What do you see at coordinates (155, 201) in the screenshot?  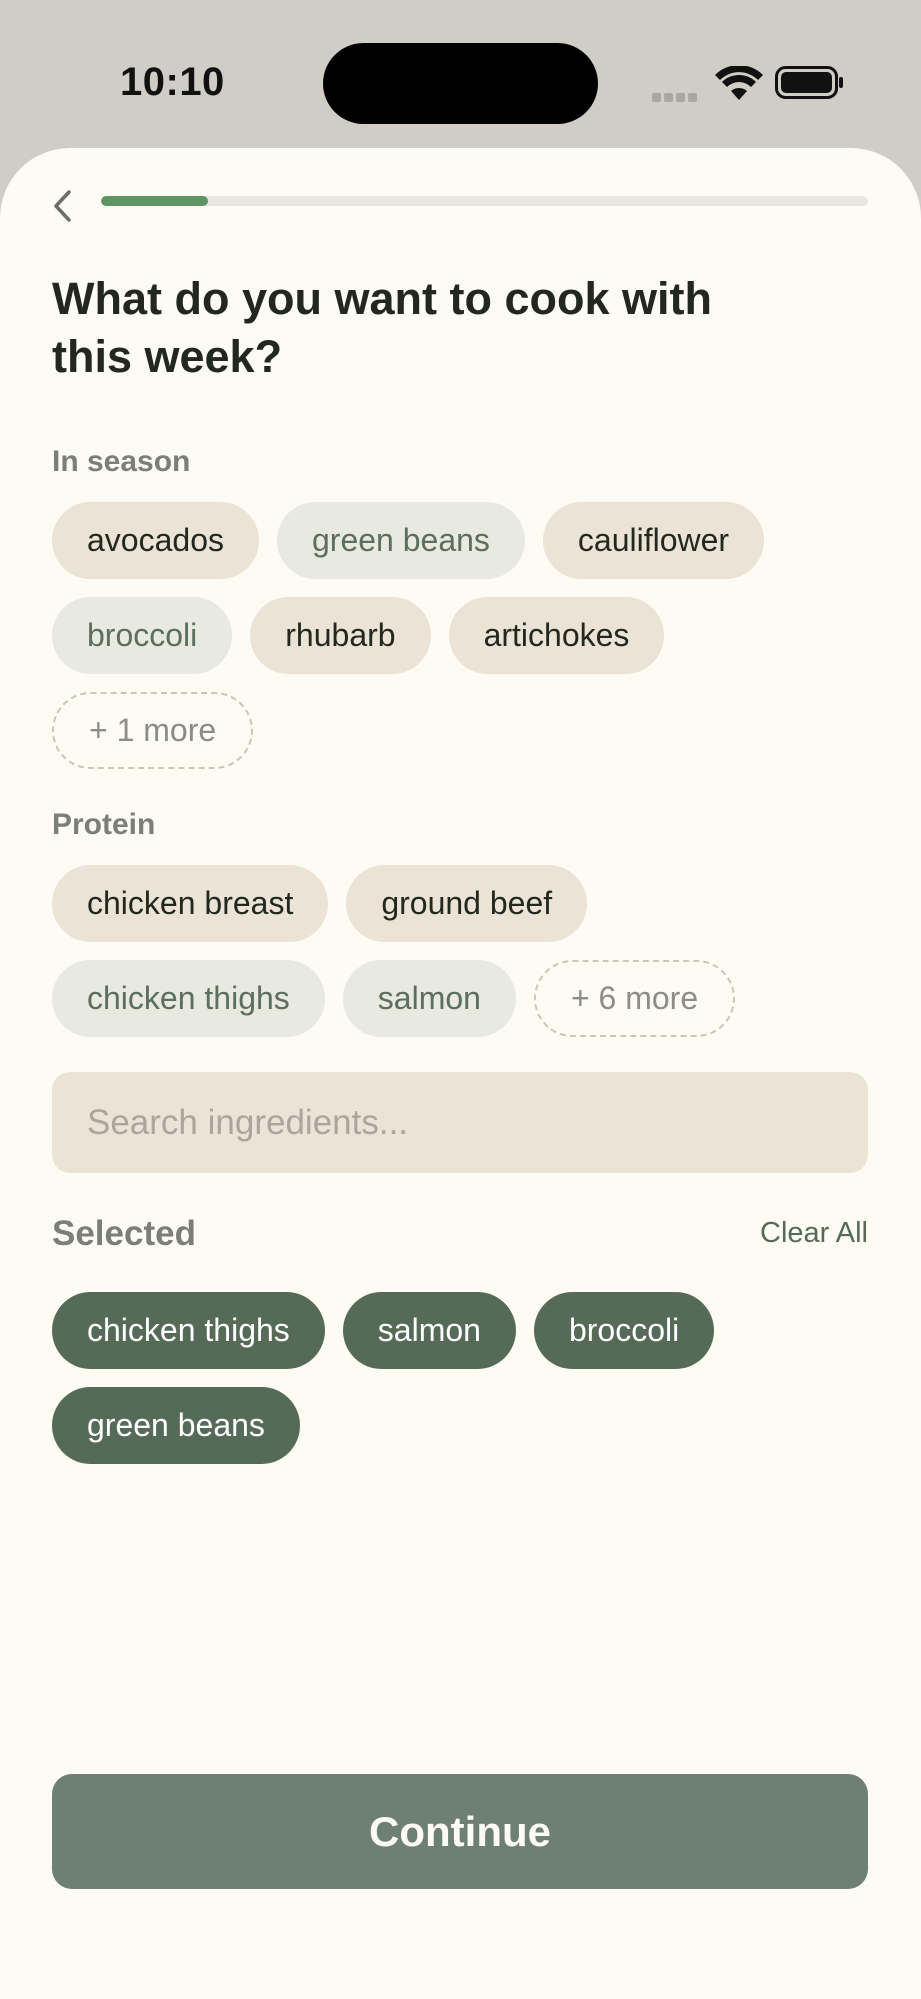 I see `progress-fill` at bounding box center [155, 201].